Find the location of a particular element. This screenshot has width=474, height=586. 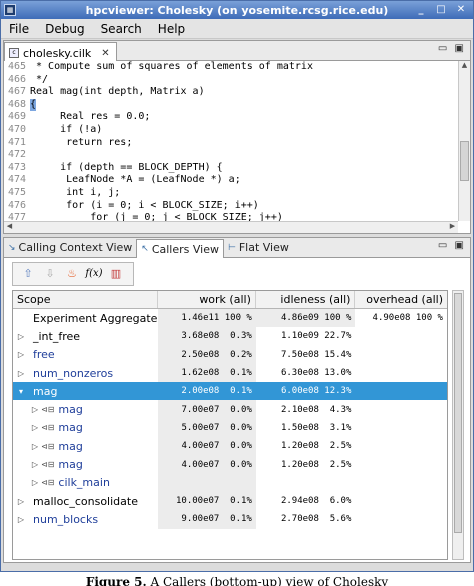

idleness-cell: 2.10e08 4.3% is located at coordinates (316, 409).